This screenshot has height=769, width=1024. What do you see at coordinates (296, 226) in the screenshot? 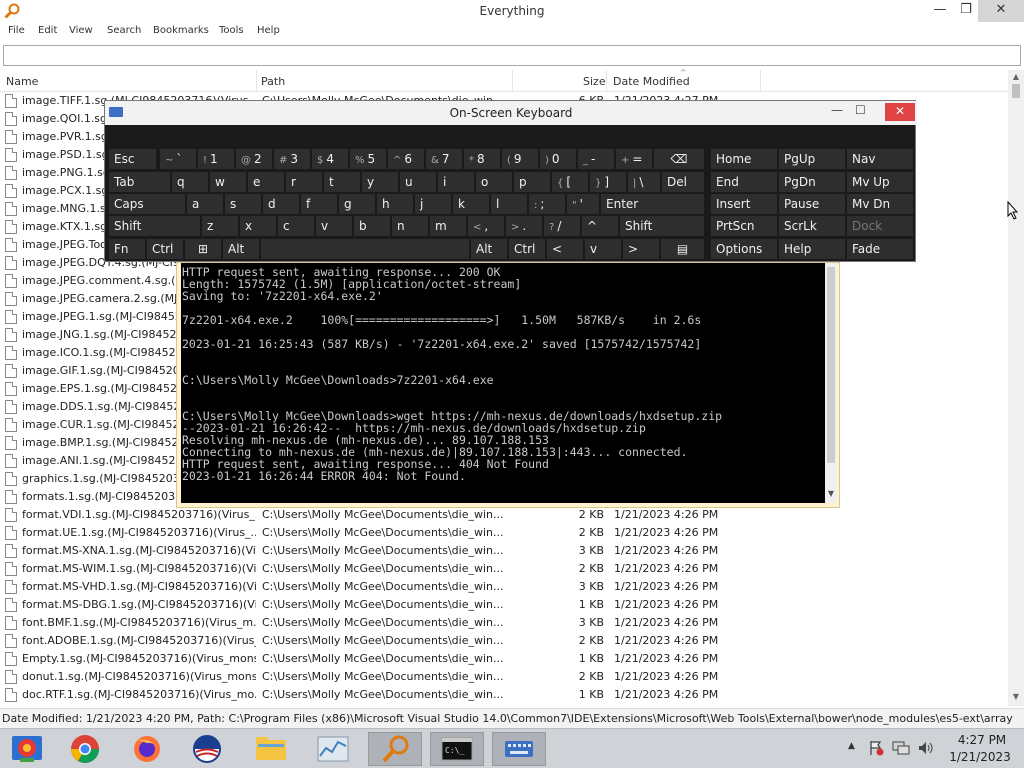
I see `key-c: c` at bounding box center [296, 226].